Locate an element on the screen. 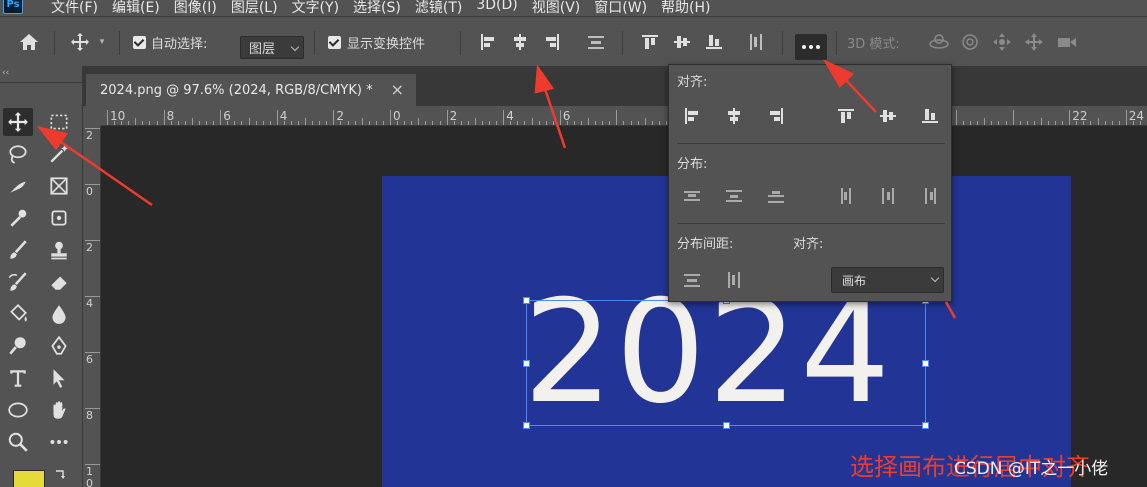 The height and width of the screenshot is (487, 1147). move-tool is located at coordinates (18, 122).